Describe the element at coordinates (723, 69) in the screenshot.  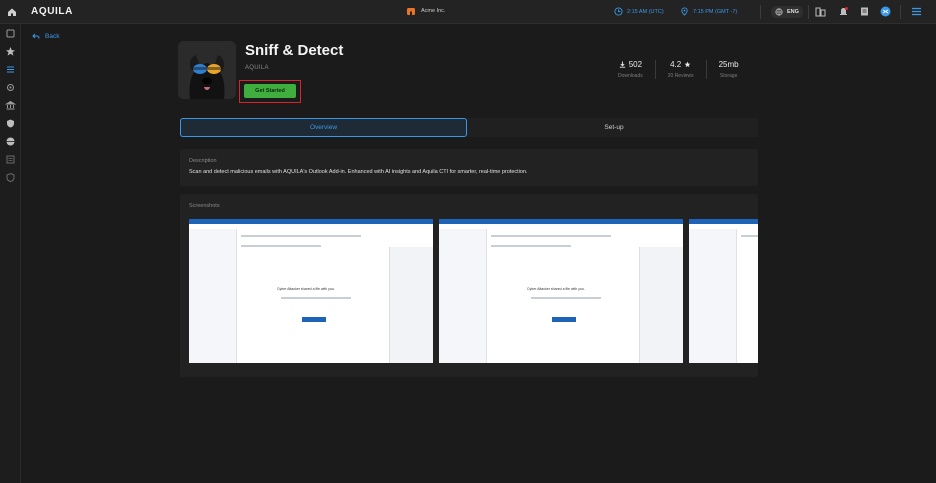
I see `storage-stat: 25mb Storage` at that location.